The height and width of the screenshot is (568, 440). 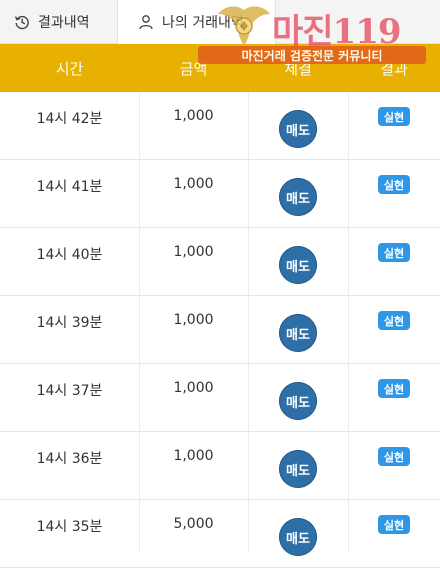 What do you see at coordinates (69, 187) in the screenshot?
I see `row-time: 14시 41분` at bounding box center [69, 187].